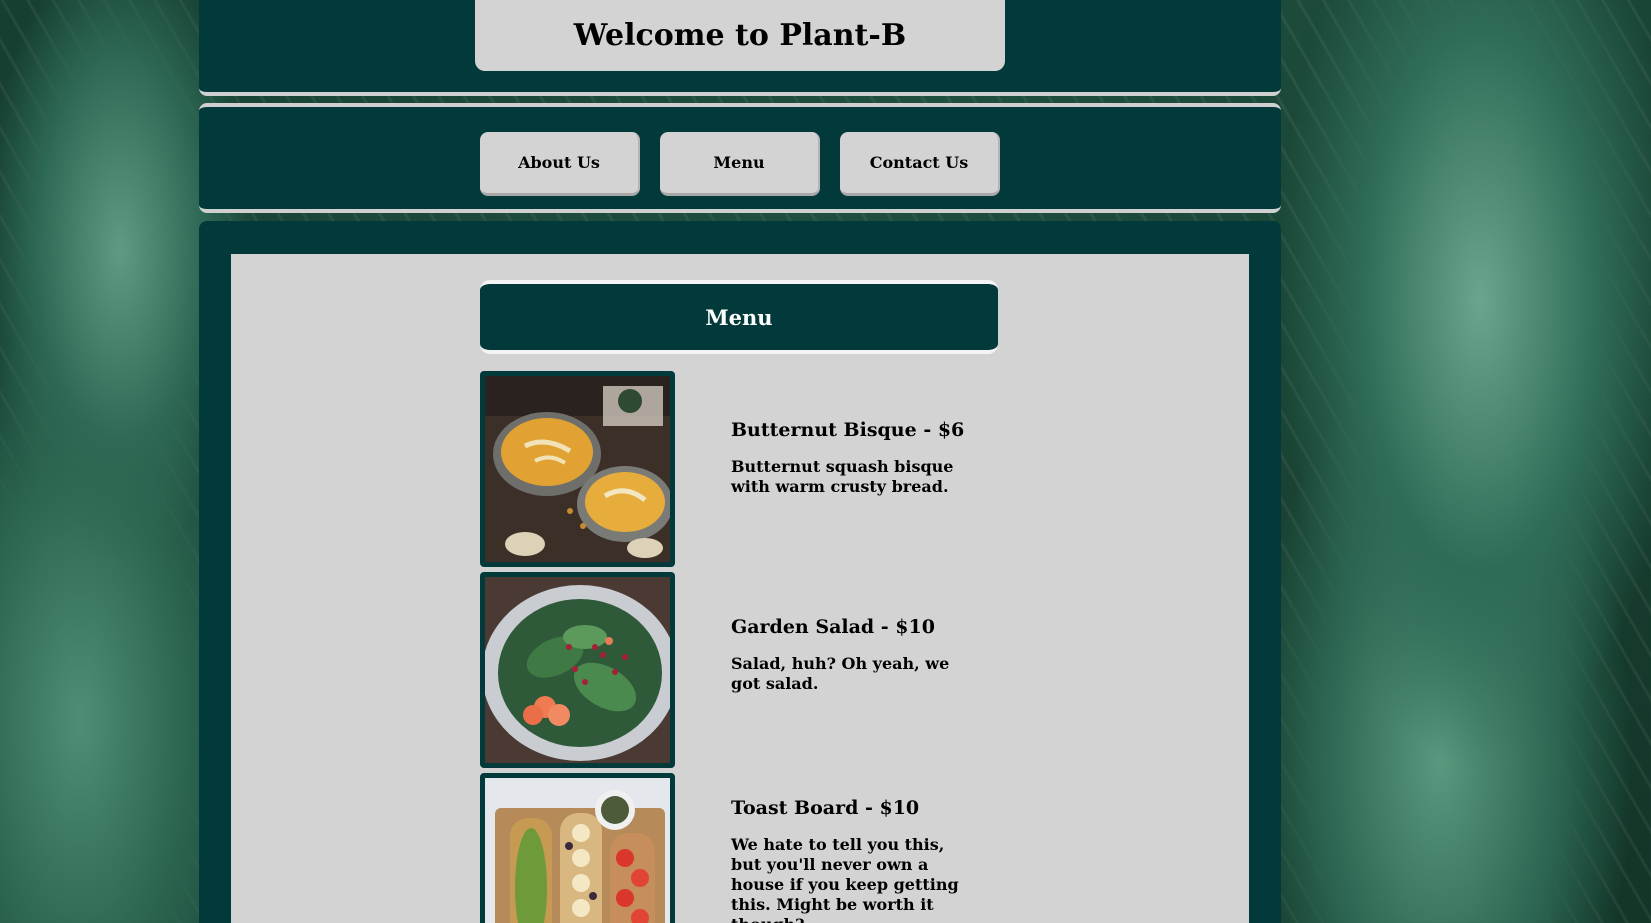 Image resolution: width=1651 pixels, height=923 pixels. Describe the element at coordinates (577, 469) in the screenshot. I see `soup-bowls-image` at that location.